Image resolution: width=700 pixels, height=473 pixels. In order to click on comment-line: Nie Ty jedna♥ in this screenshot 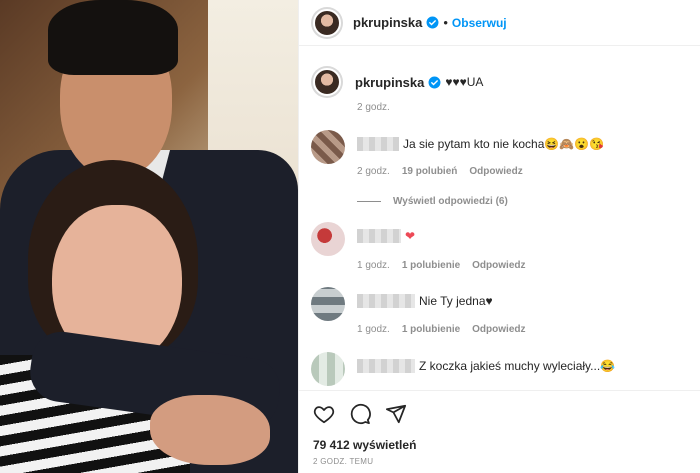, I will do `click(425, 301)`.